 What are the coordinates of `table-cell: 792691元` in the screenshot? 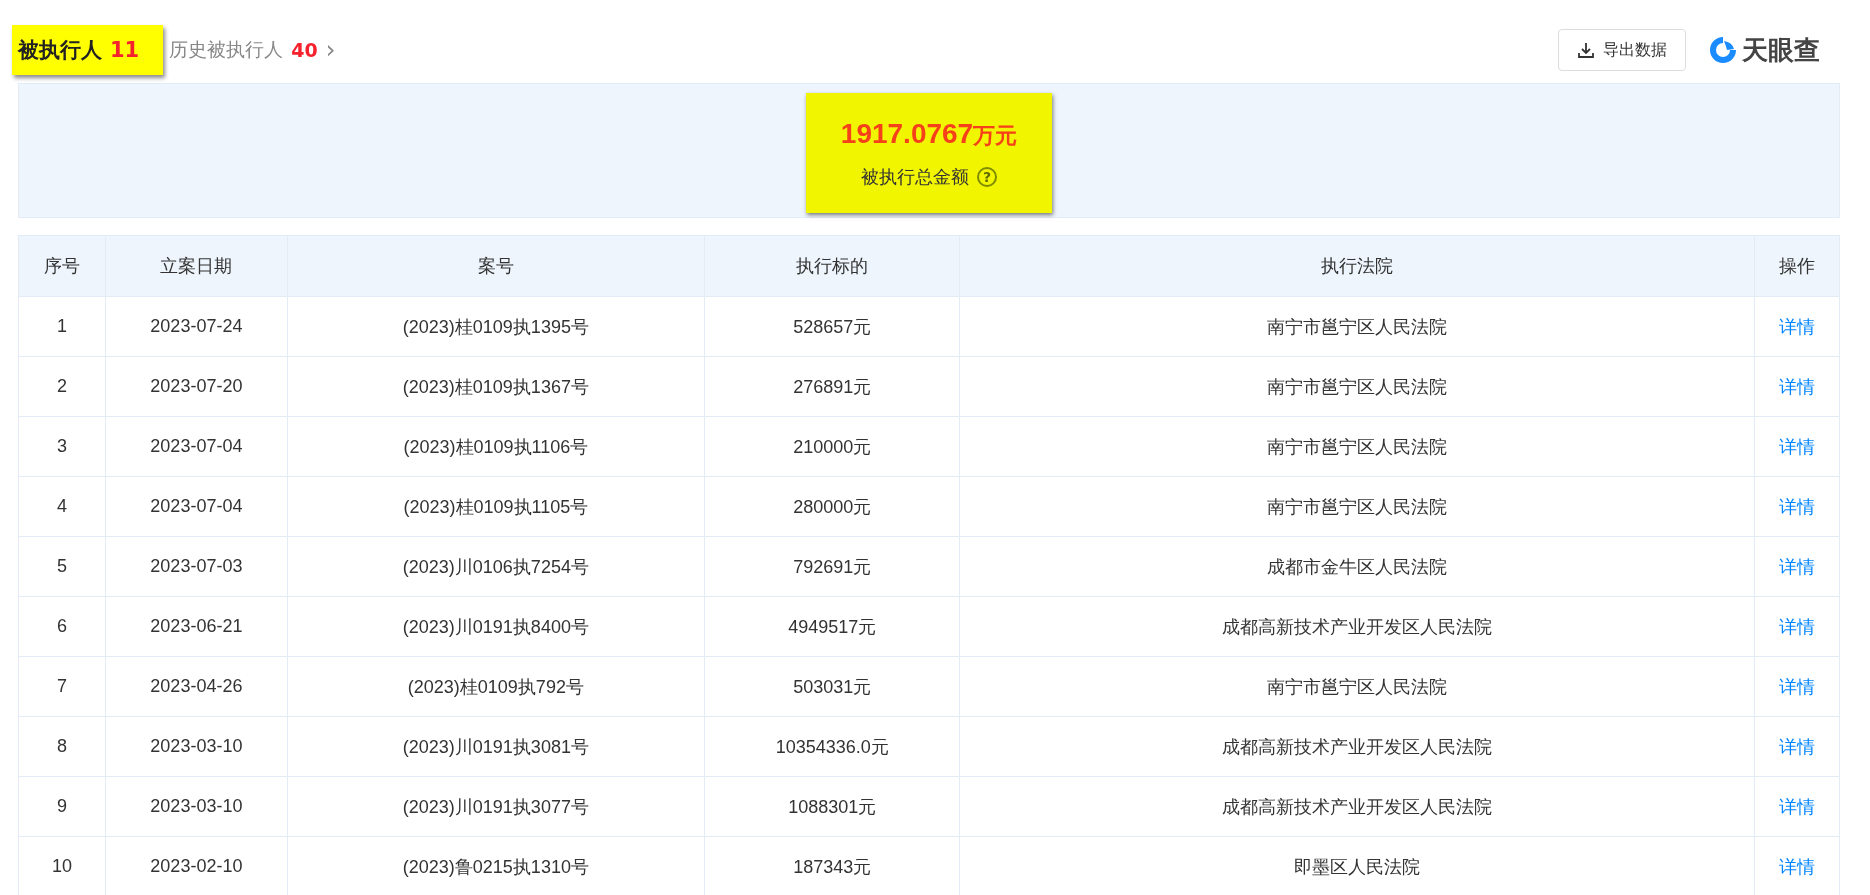 It's located at (832, 566).